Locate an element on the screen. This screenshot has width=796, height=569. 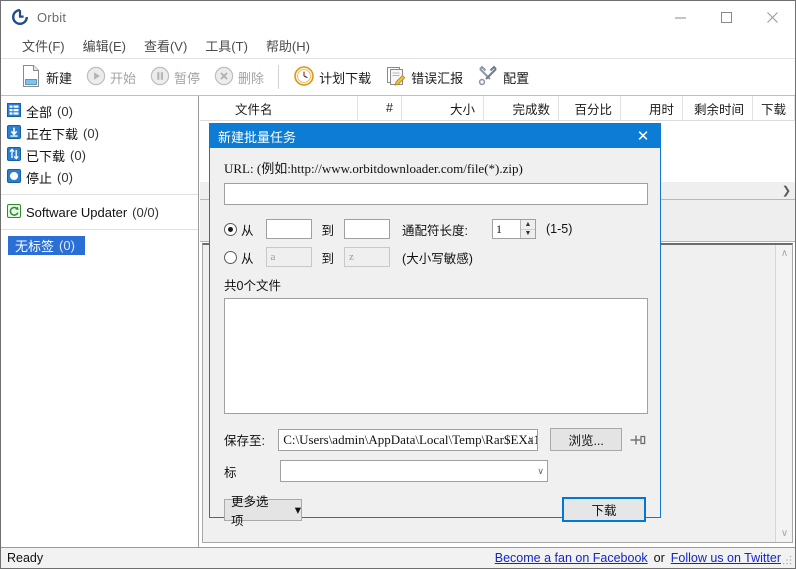
numeric-range-radio is located at coordinates (230, 229).